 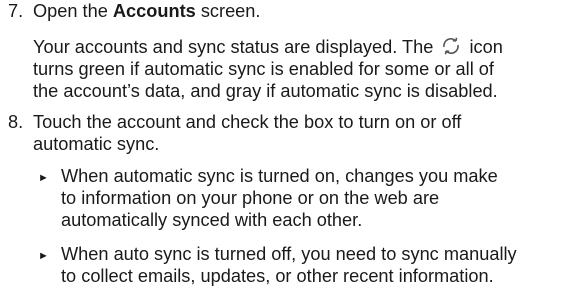 I want to click on step-7-text-pre: Open the, so click(x=73, y=11).